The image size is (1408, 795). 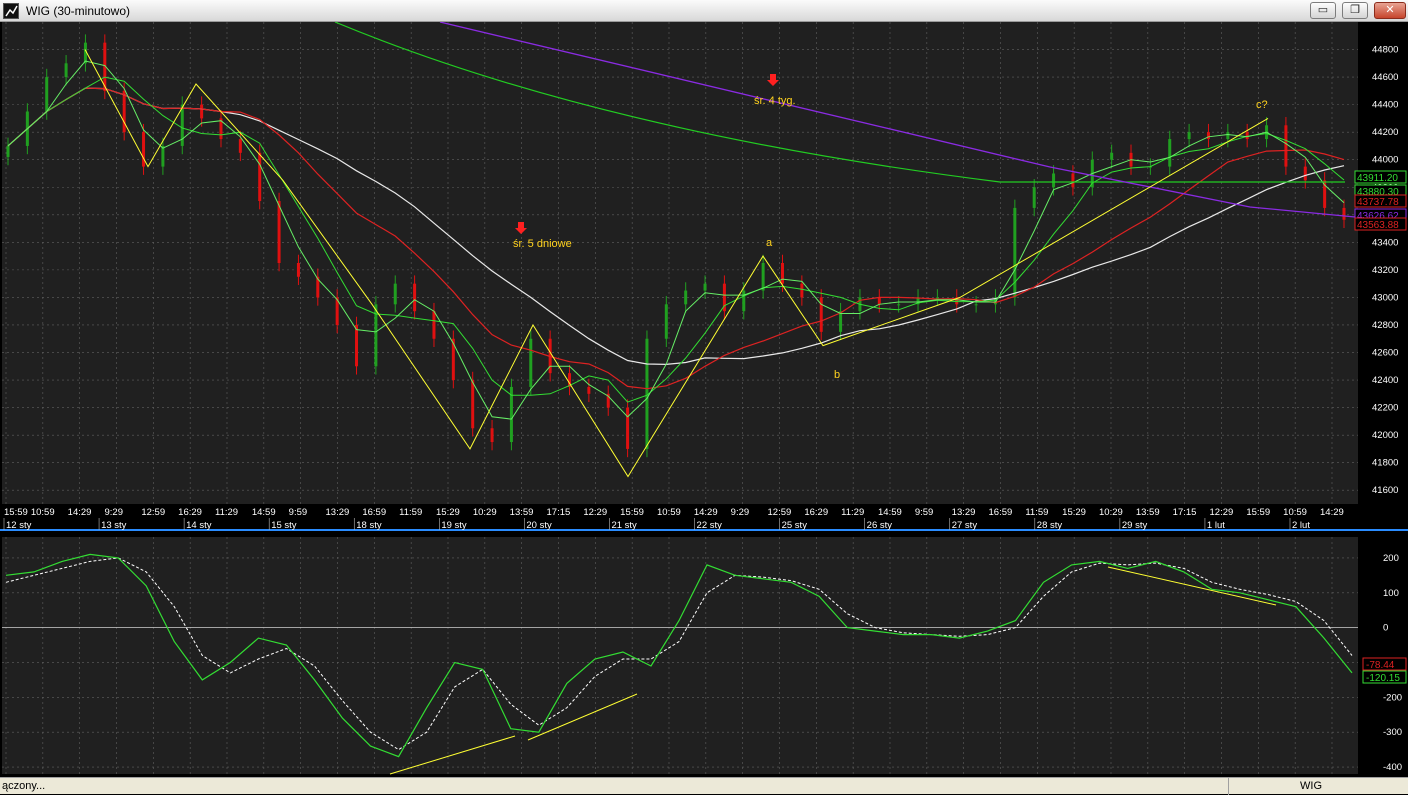 What do you see at coordinates (114, 512) in the screenshot?
I see `x-time-label: 9:29` at bounding box center [114, 512].